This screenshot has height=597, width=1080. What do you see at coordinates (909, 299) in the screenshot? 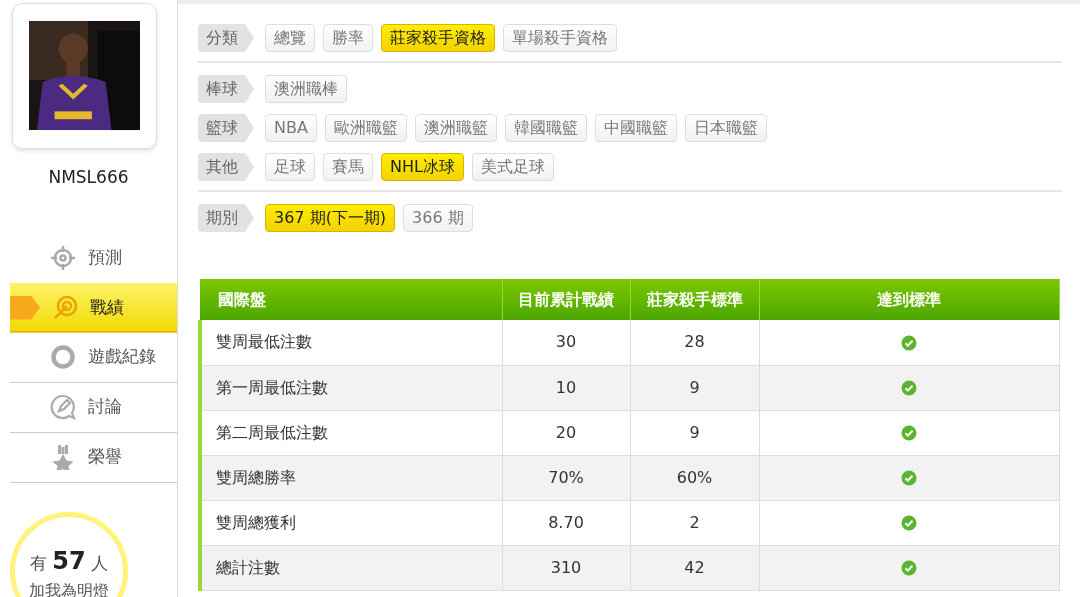
I see `column-header: 達到標準` at bounding box center [909, 299].